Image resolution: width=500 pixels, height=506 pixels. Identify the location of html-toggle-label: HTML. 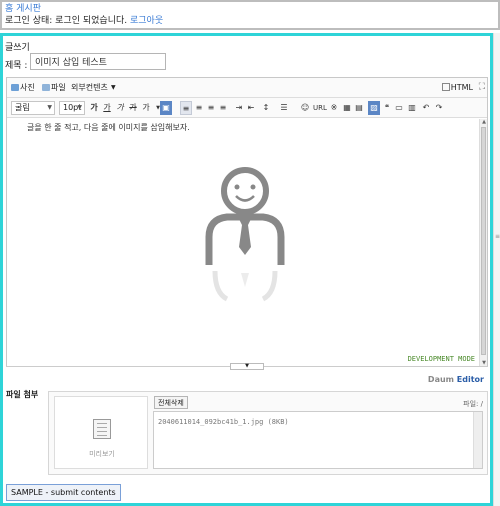
(461, 87).